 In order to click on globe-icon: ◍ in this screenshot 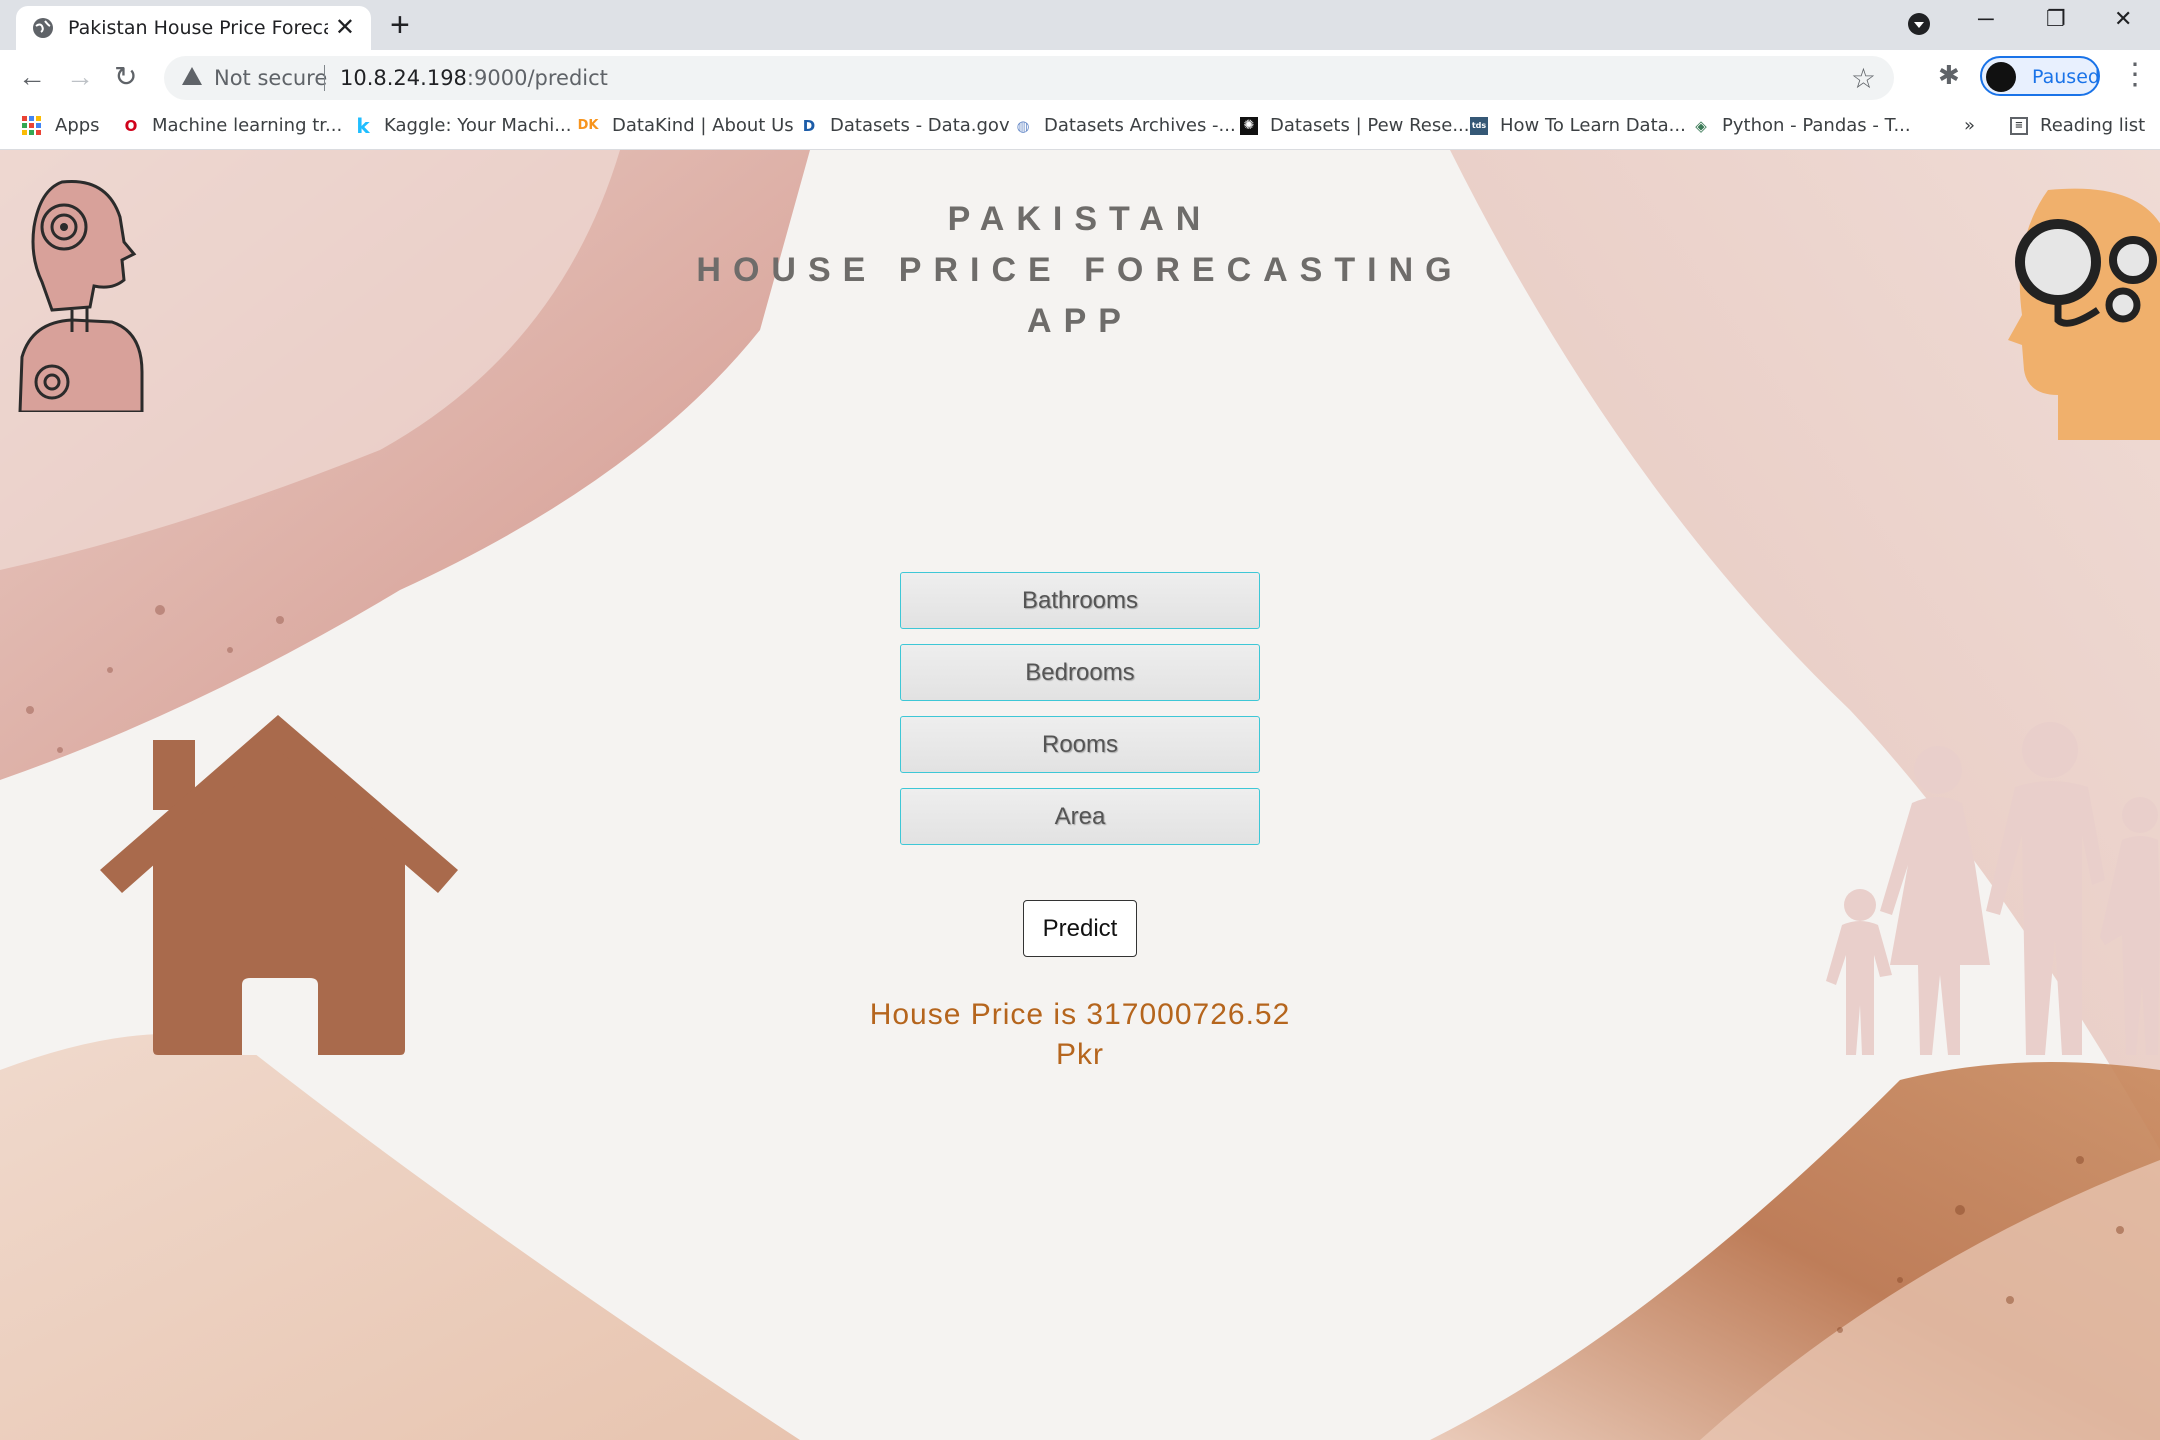, I will do `click(1023, 125)`.